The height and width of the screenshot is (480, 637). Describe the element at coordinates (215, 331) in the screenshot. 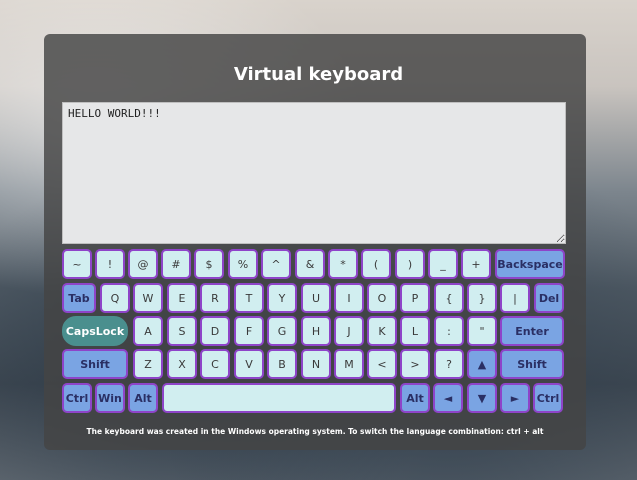

I see `key-d: D` at that location.